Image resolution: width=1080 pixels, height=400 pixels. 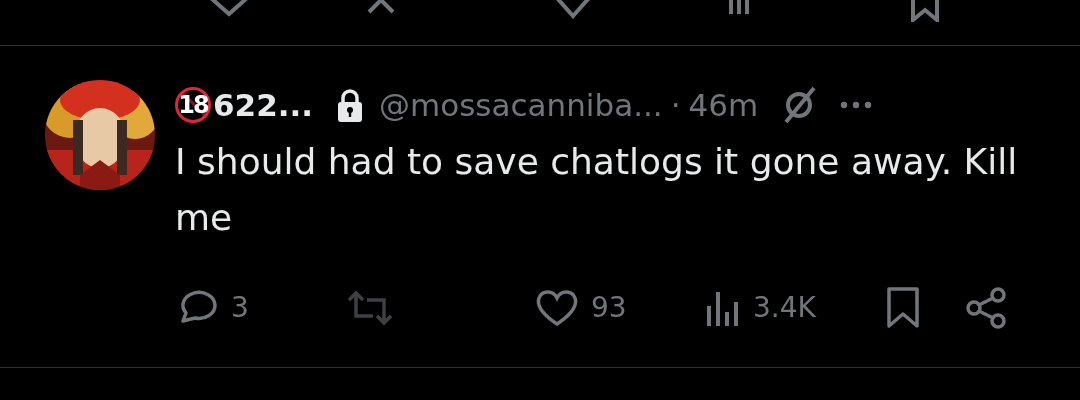 What do you see at coordinates (986, 308) in the screenshot?
I see `share-icon` at bounding box center [986, 308].